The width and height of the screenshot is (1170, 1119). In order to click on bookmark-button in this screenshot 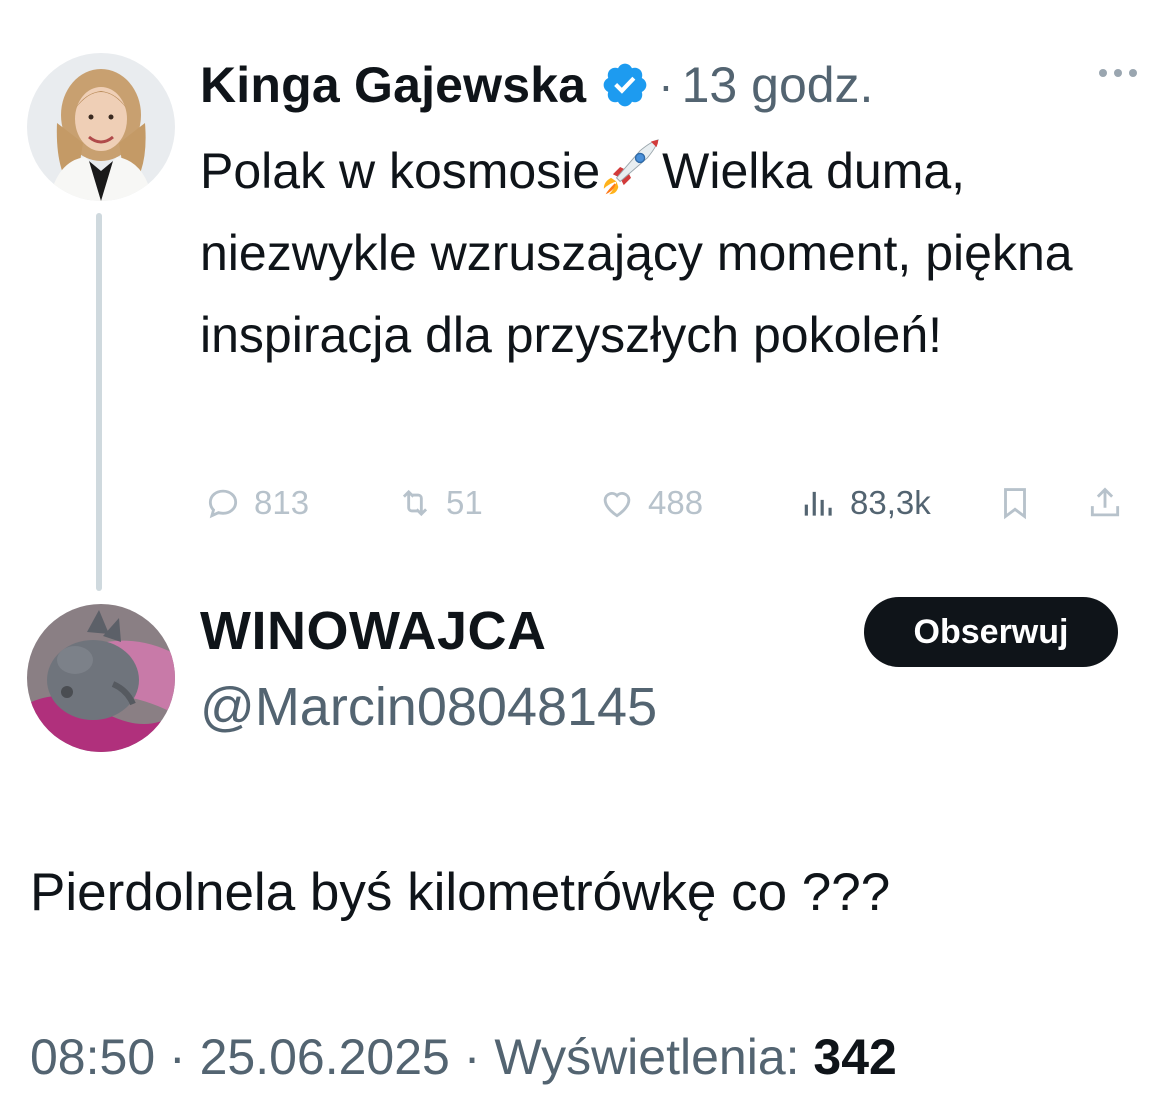, I will do `click(1015, 503)`.